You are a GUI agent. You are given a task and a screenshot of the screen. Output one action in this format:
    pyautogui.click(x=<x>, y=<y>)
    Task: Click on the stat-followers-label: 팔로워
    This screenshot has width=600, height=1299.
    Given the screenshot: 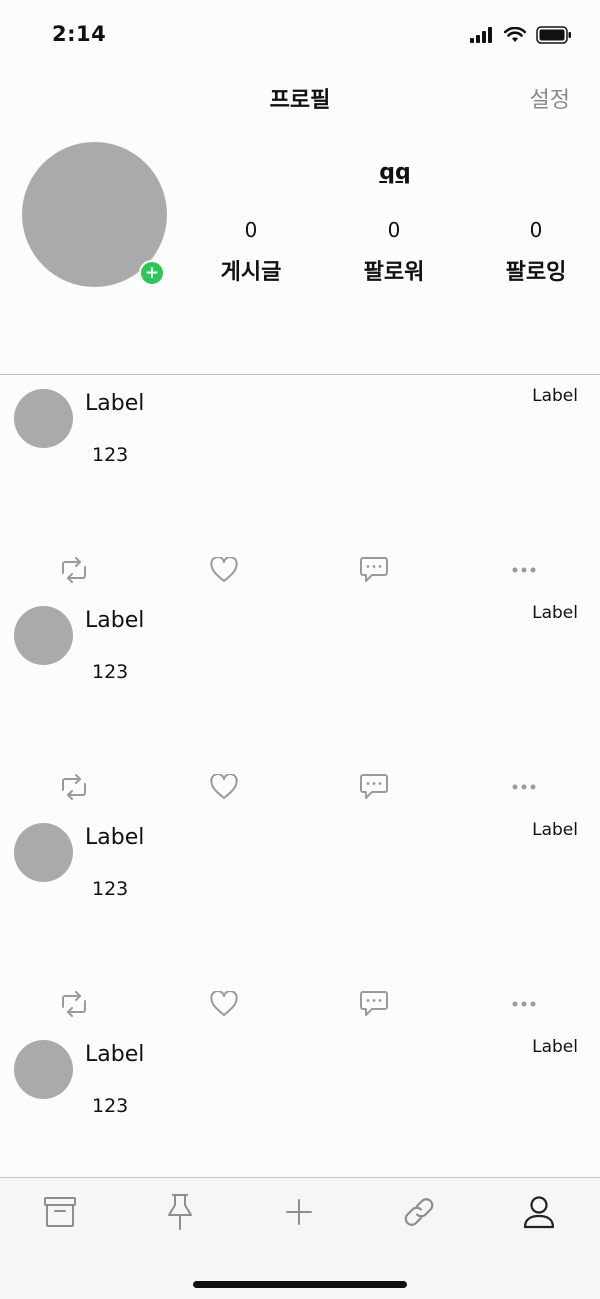 What is the action you would take?
    pyautogui.click(x=394, y=272)
    